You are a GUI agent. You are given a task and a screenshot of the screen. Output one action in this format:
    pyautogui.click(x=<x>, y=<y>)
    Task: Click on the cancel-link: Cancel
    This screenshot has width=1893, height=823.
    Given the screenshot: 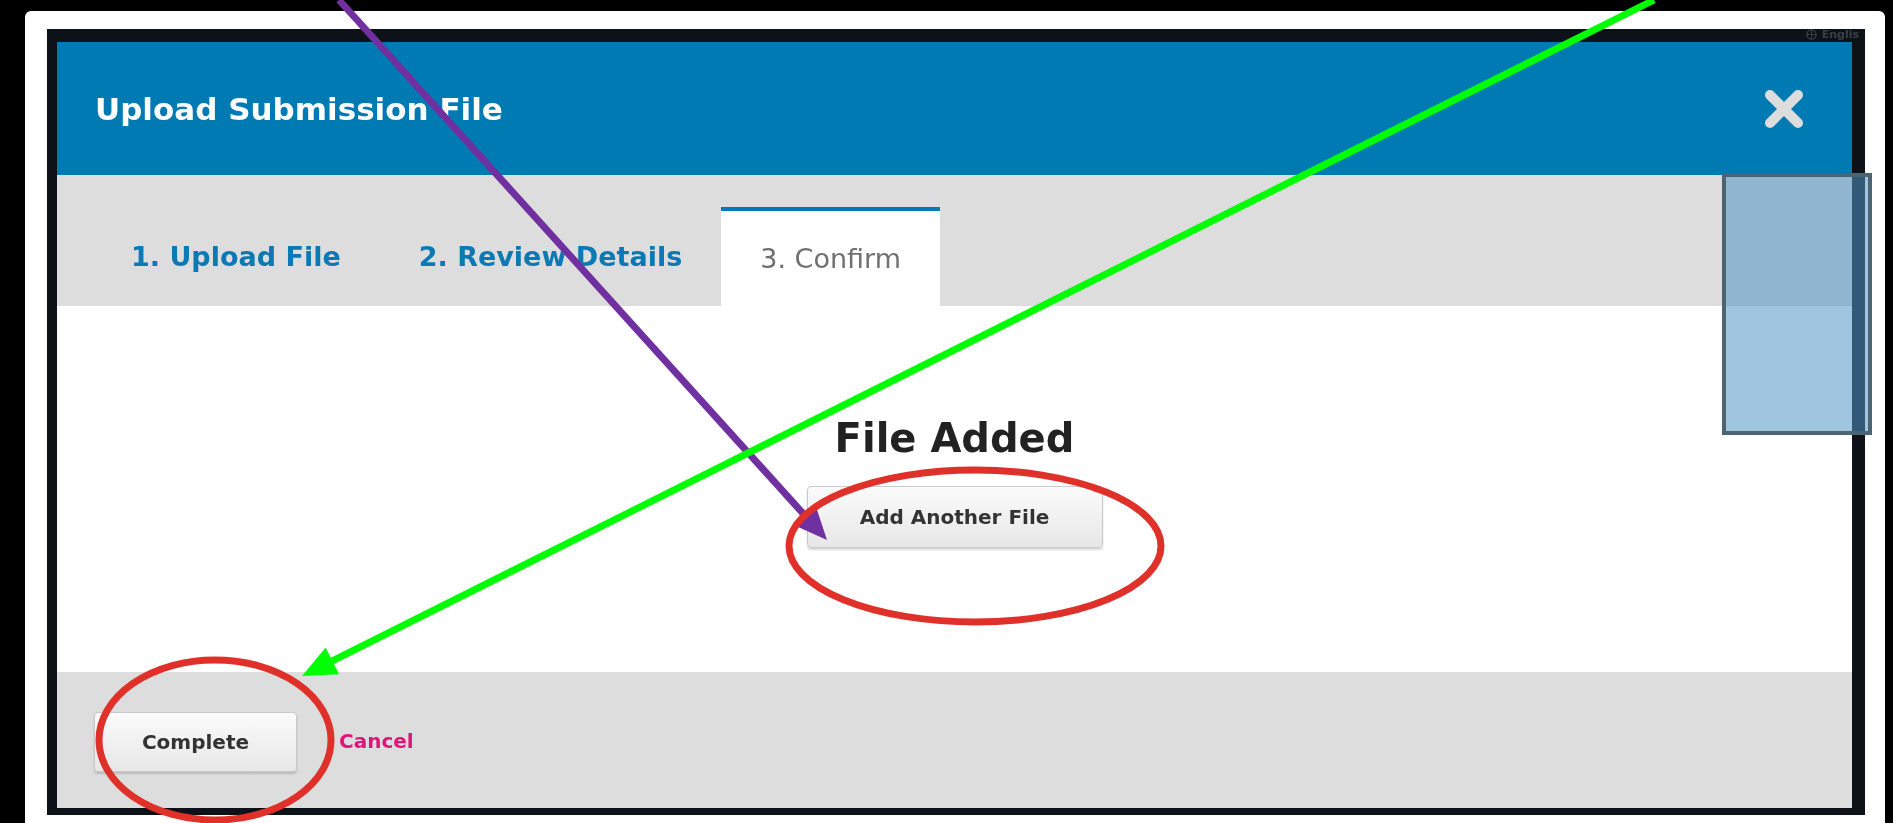 What is the action you would take?
    pyautogui.click(x=376, y=741)
    